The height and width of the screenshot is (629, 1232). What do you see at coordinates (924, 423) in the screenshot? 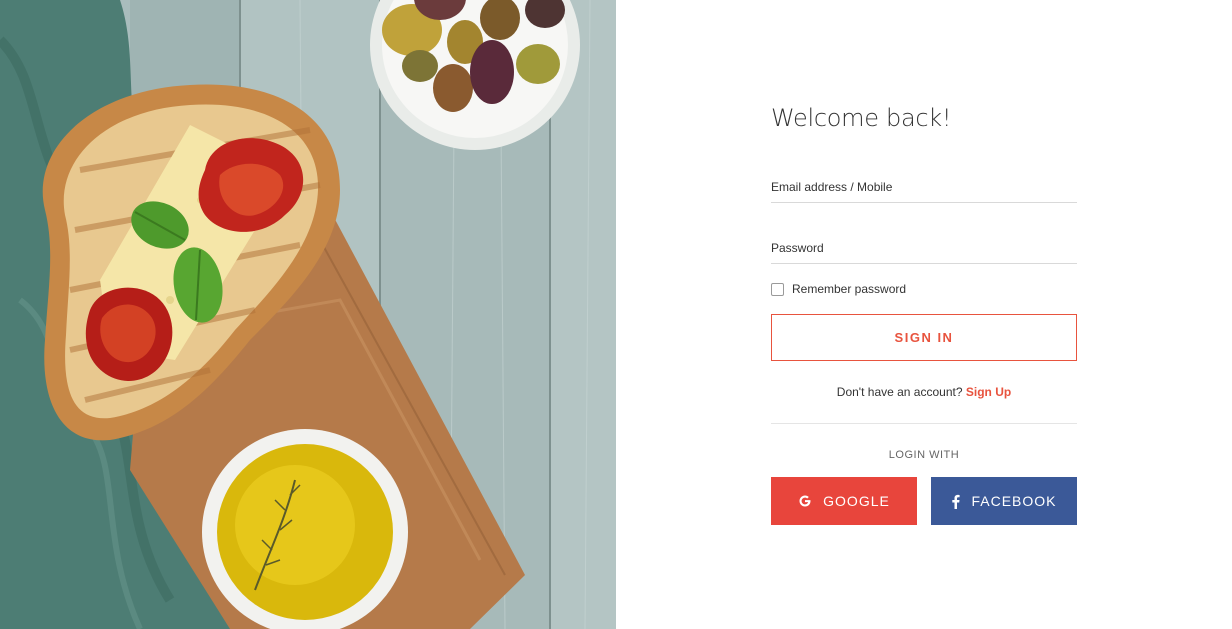
I see `divider` at bounding box center [924, 423].